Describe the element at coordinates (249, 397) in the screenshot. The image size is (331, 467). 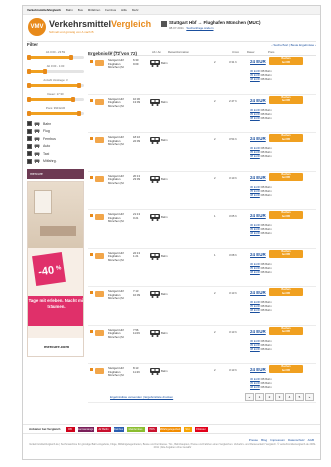
I see `page-button: «` at that location.